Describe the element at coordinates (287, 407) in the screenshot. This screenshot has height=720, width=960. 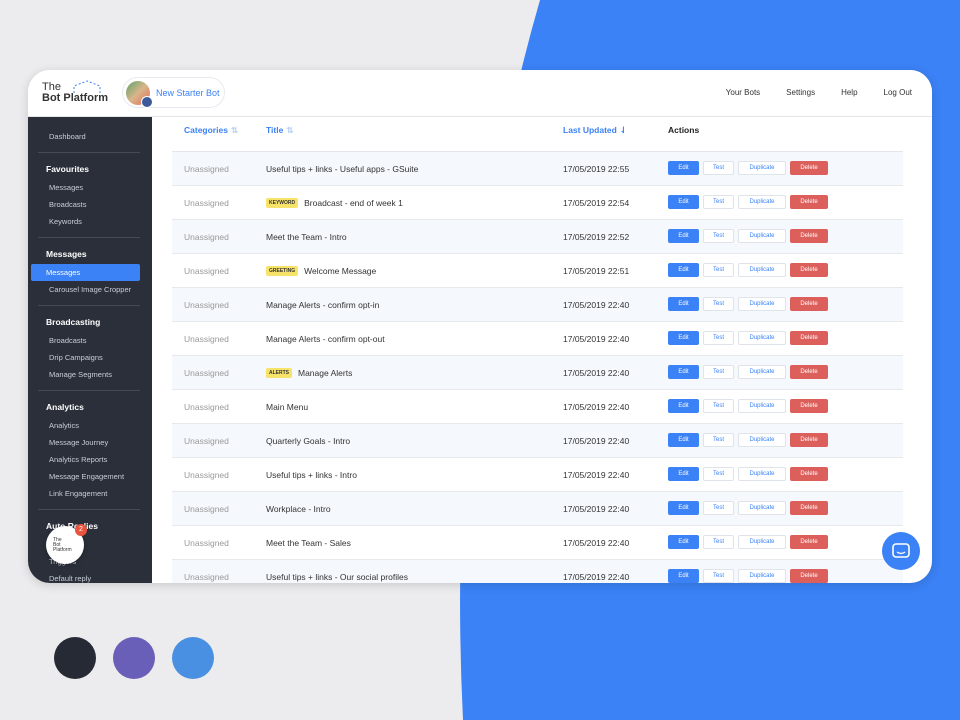
I see `title-cell: Main Menu` at that location.